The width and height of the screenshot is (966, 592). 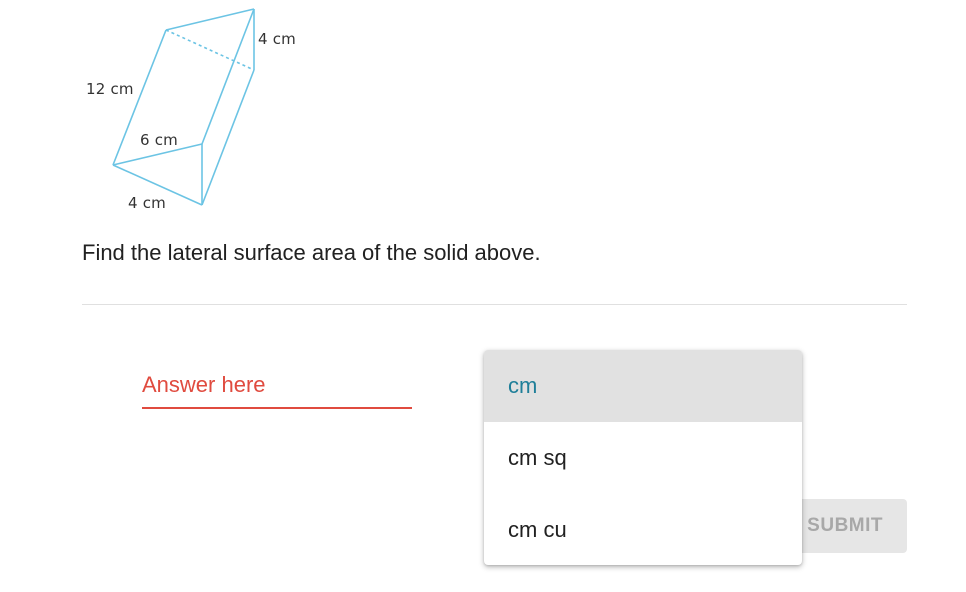 I want to click on dimension-label-middle: 6 cm, so click(x=159, y=140).